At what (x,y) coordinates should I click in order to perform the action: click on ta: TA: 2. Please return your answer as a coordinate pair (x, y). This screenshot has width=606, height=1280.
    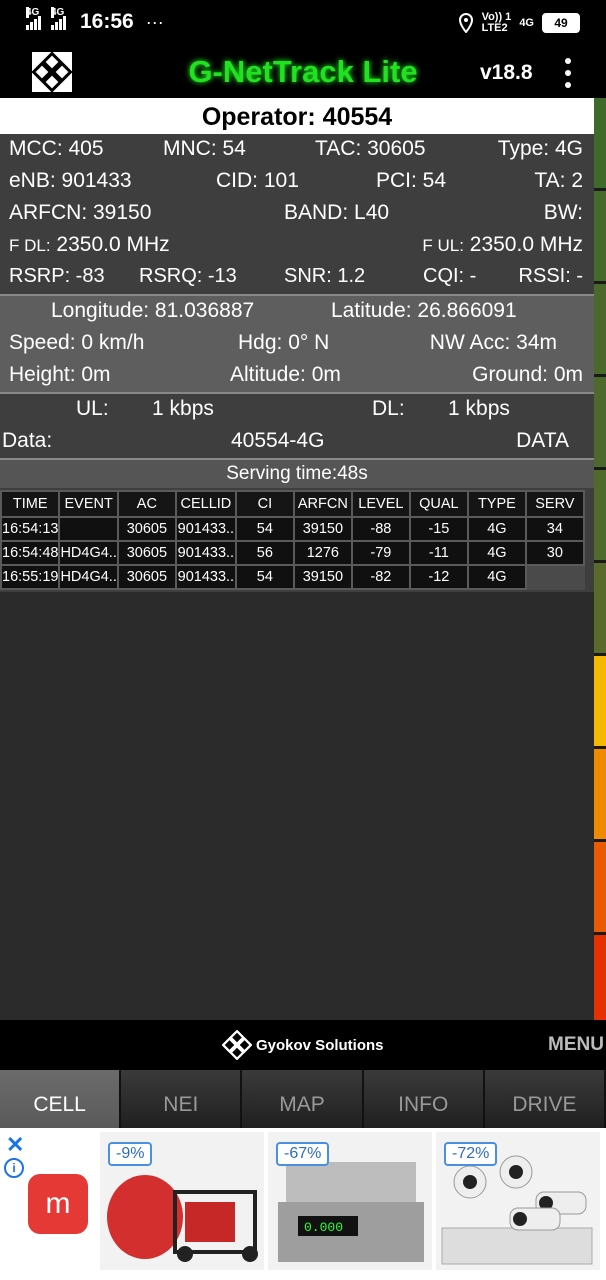
    Looking at the image, I should click on (558, 180).